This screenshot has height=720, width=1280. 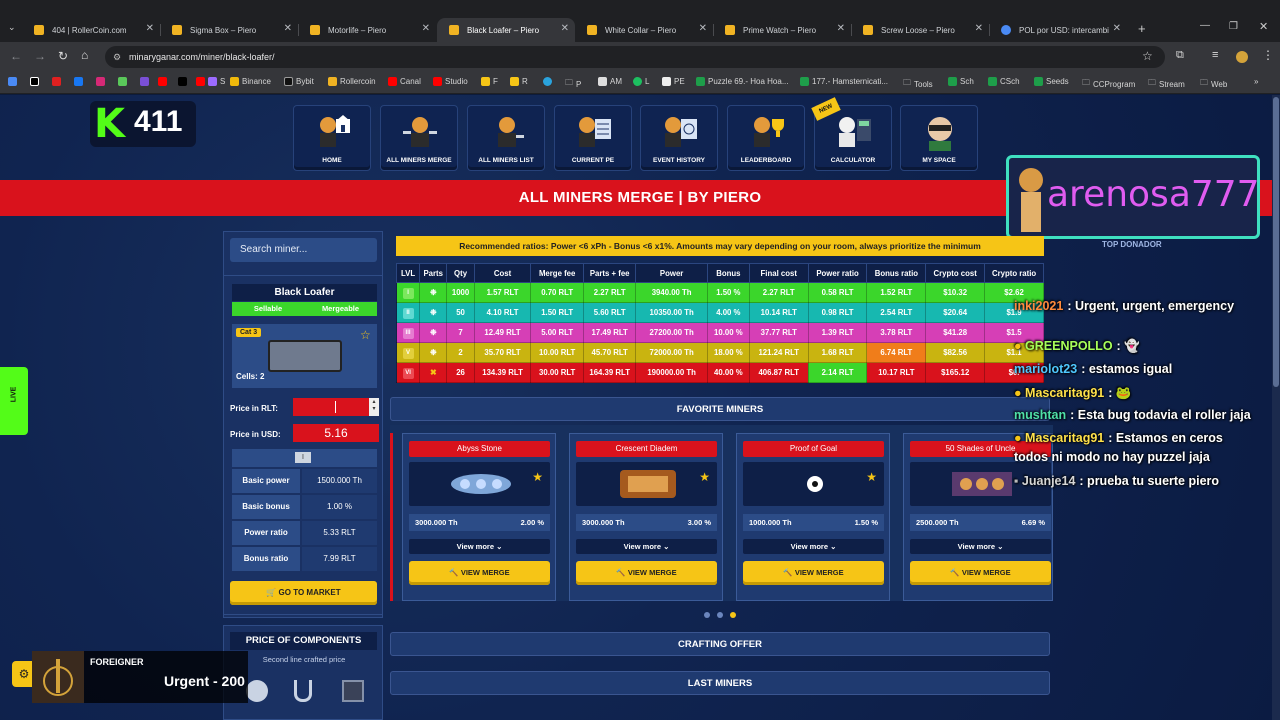 What do you see at coordinates (229, 30) in the screenshot?
I see `browser-tab-2: Sigma Box – Piero ✕` at bounding box center [229, 30].